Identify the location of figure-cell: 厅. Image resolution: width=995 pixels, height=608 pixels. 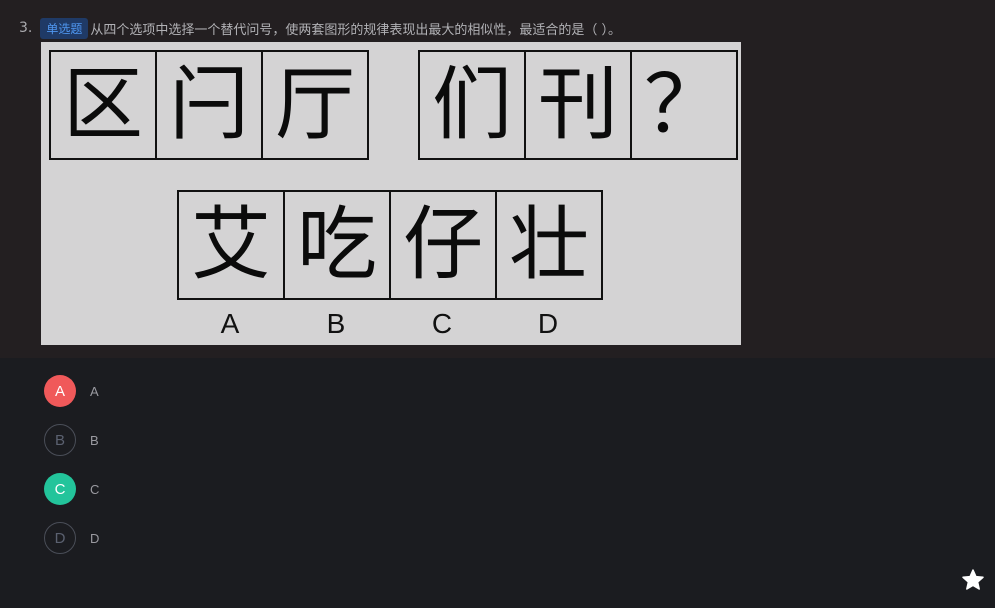
(315, 104).